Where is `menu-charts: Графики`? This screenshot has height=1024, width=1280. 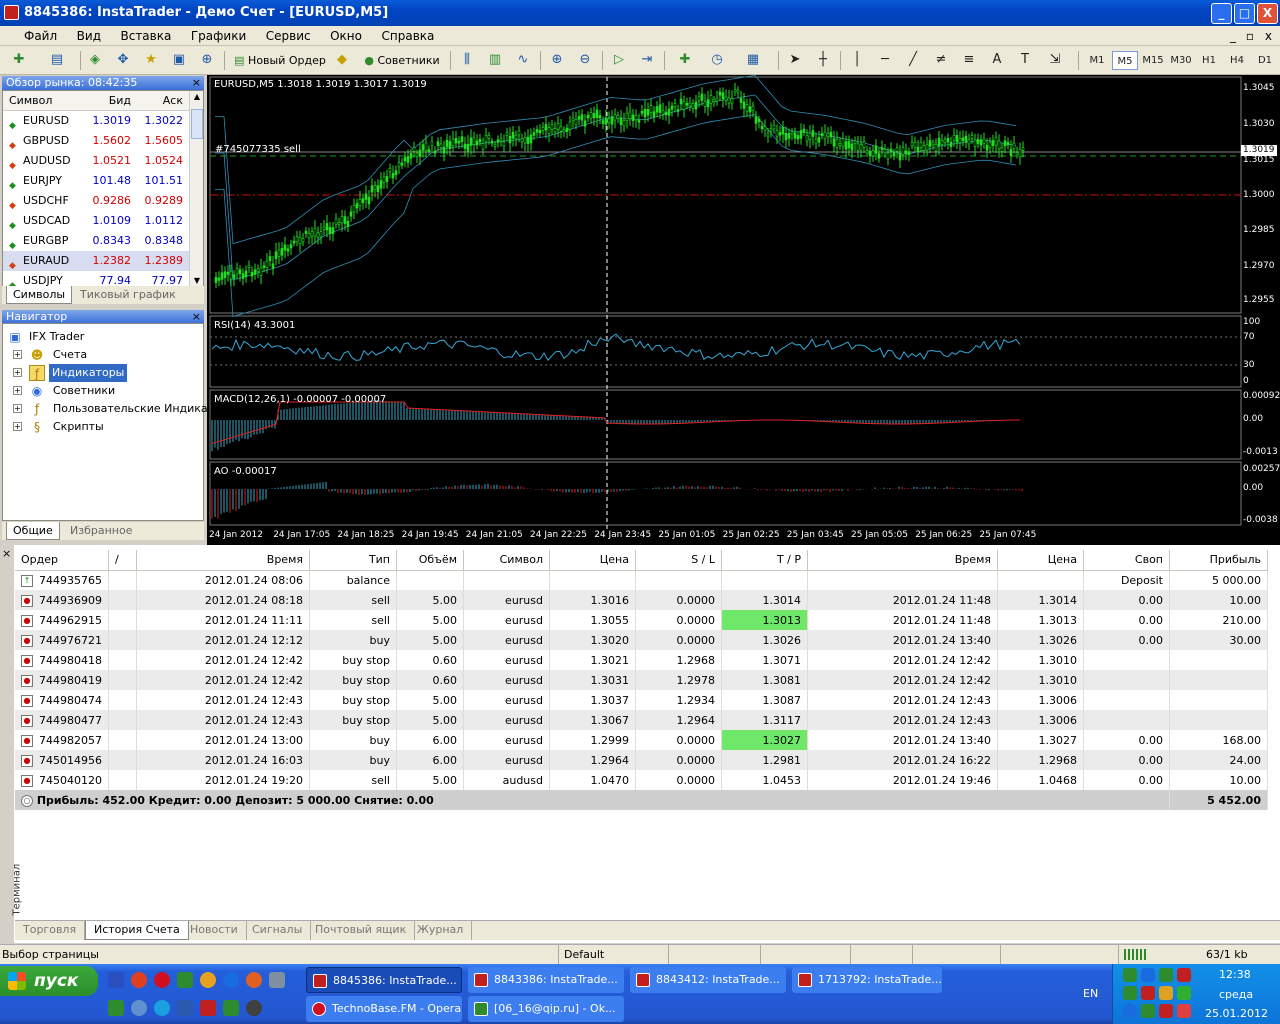 menu-charts: Графики is located at coordinates (218, 36).